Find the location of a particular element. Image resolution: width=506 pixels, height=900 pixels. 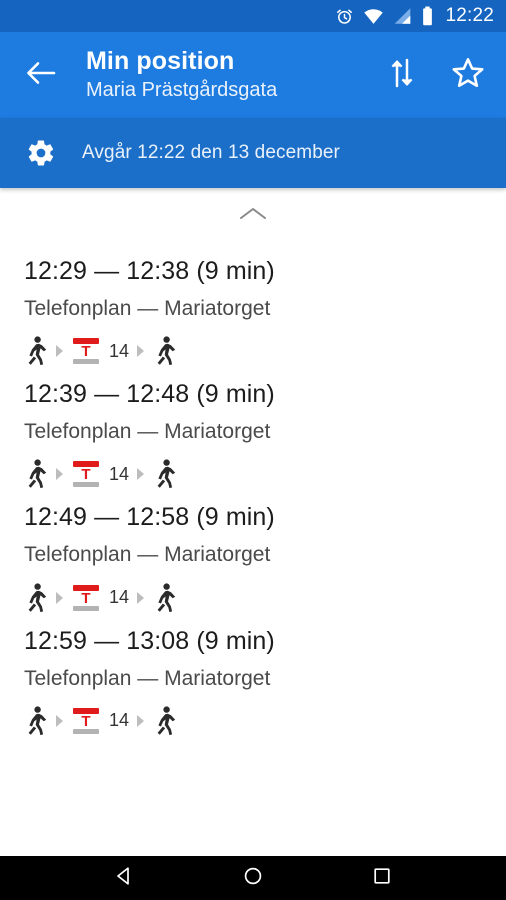

collapse-button is located at coordinates (253, 216).